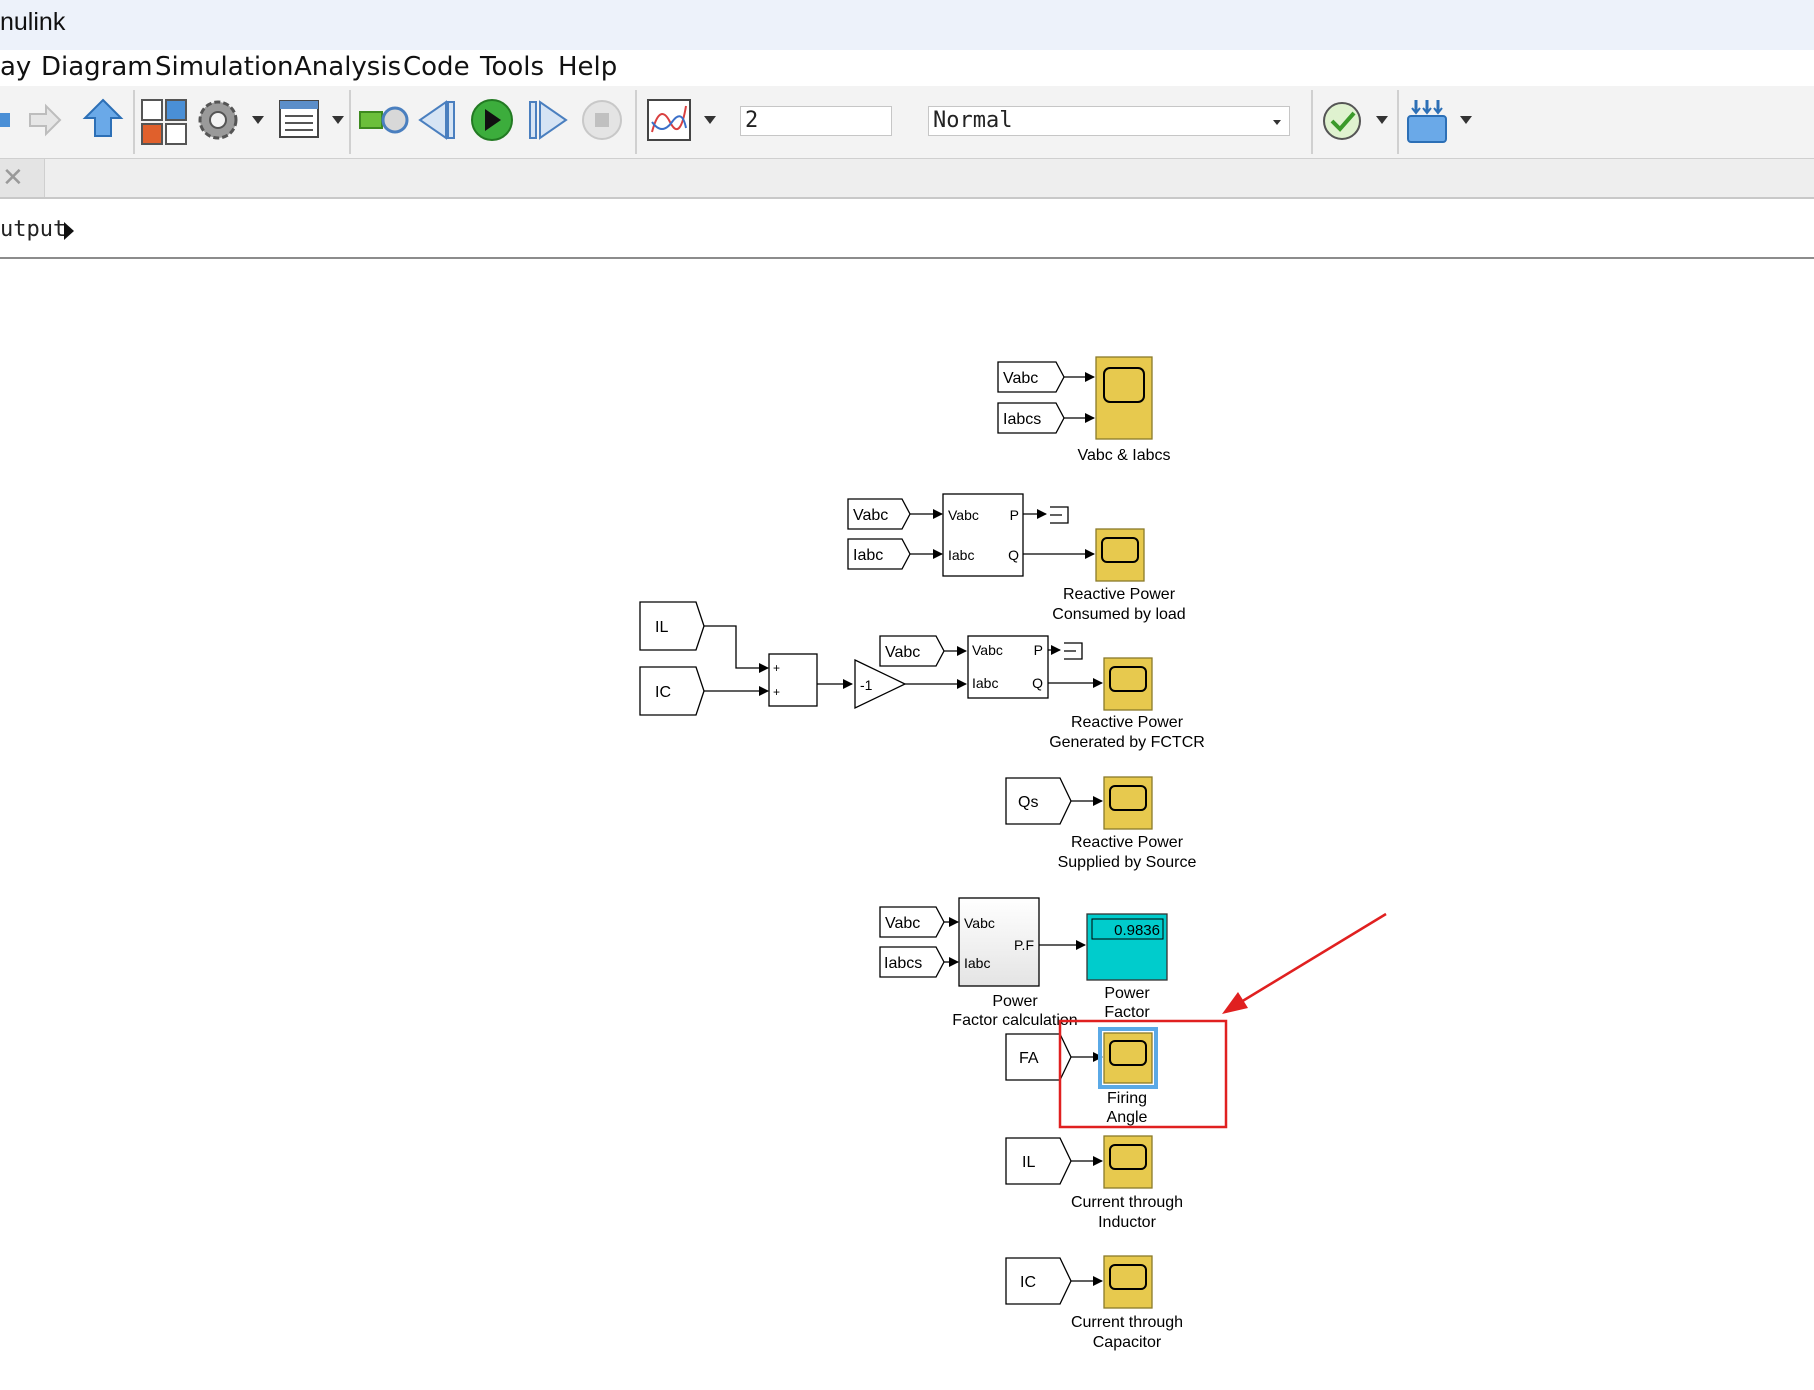 The width and height of the screenshot is (1814, 1390). I want to click on scope-reactive-consumed, so click(1120, 555).